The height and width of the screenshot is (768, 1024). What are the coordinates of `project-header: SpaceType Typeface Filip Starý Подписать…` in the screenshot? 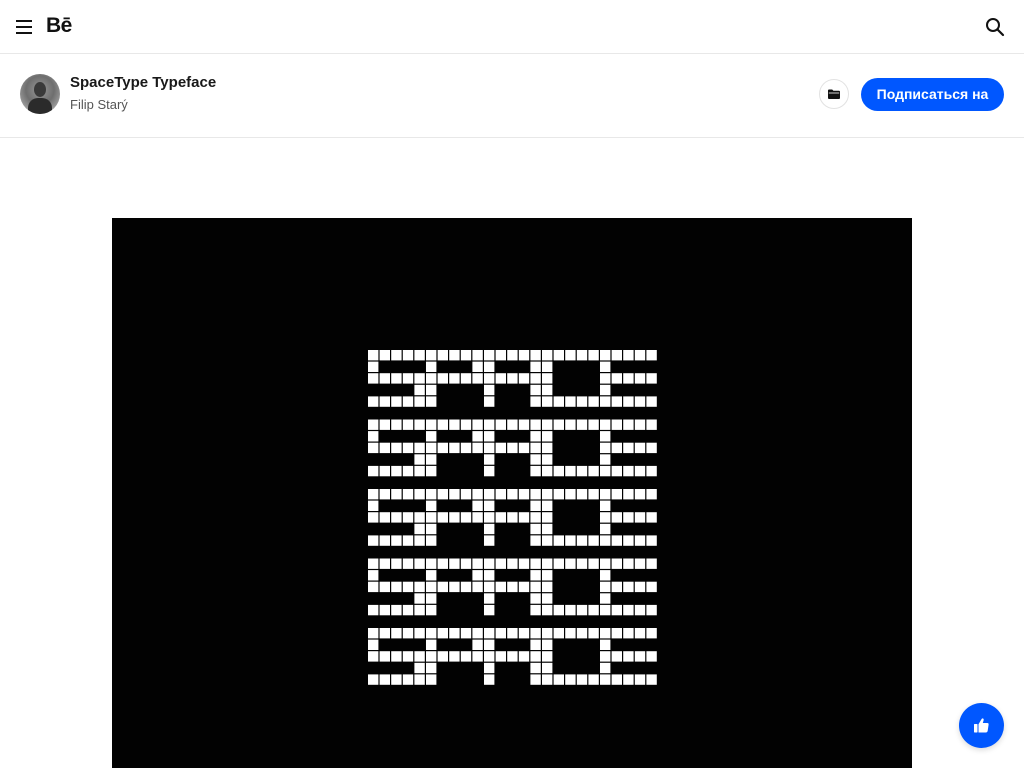 It's located at (512, 96).